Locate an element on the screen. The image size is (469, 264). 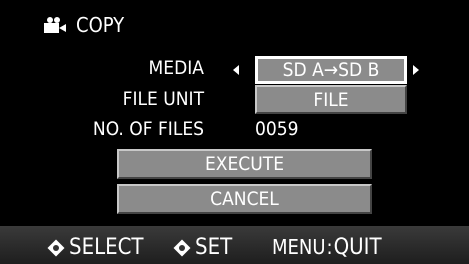
cancel-button: CANCEL is located at coordinates (244, 199).